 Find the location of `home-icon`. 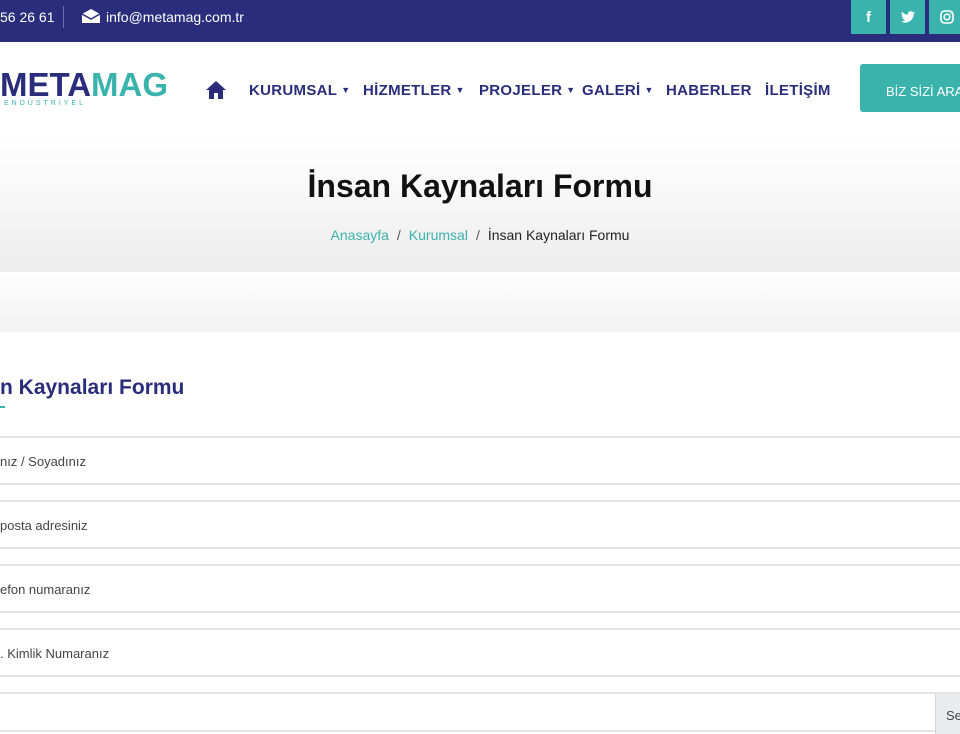

home-icon is located at coordinates (216, 90).